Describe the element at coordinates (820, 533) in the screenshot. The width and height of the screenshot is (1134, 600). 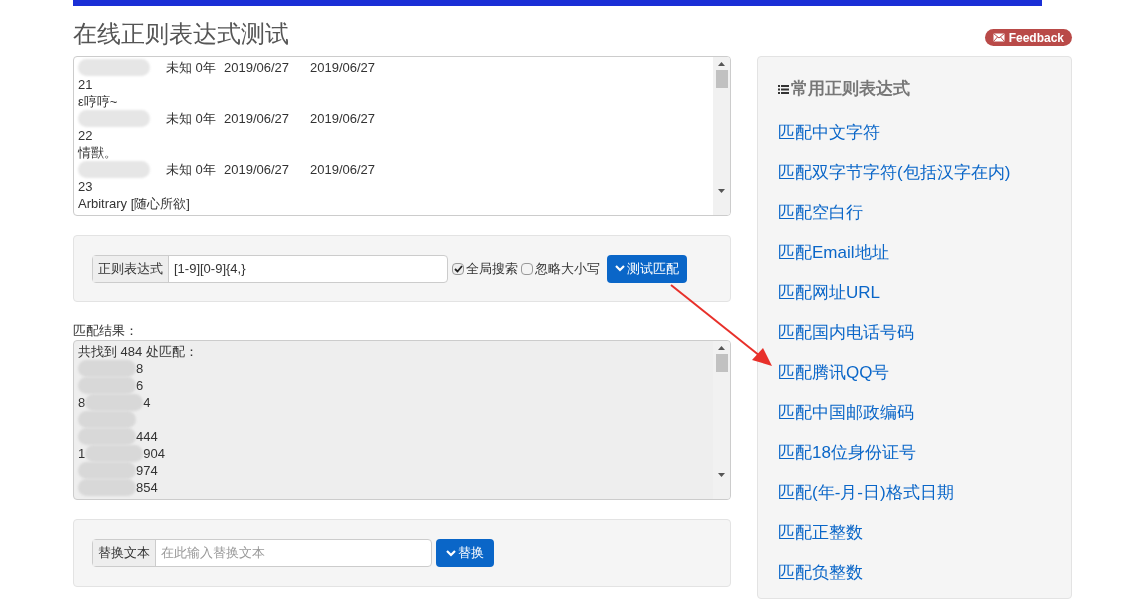
I see `sidebar-link: 匹配正整数` at that location.